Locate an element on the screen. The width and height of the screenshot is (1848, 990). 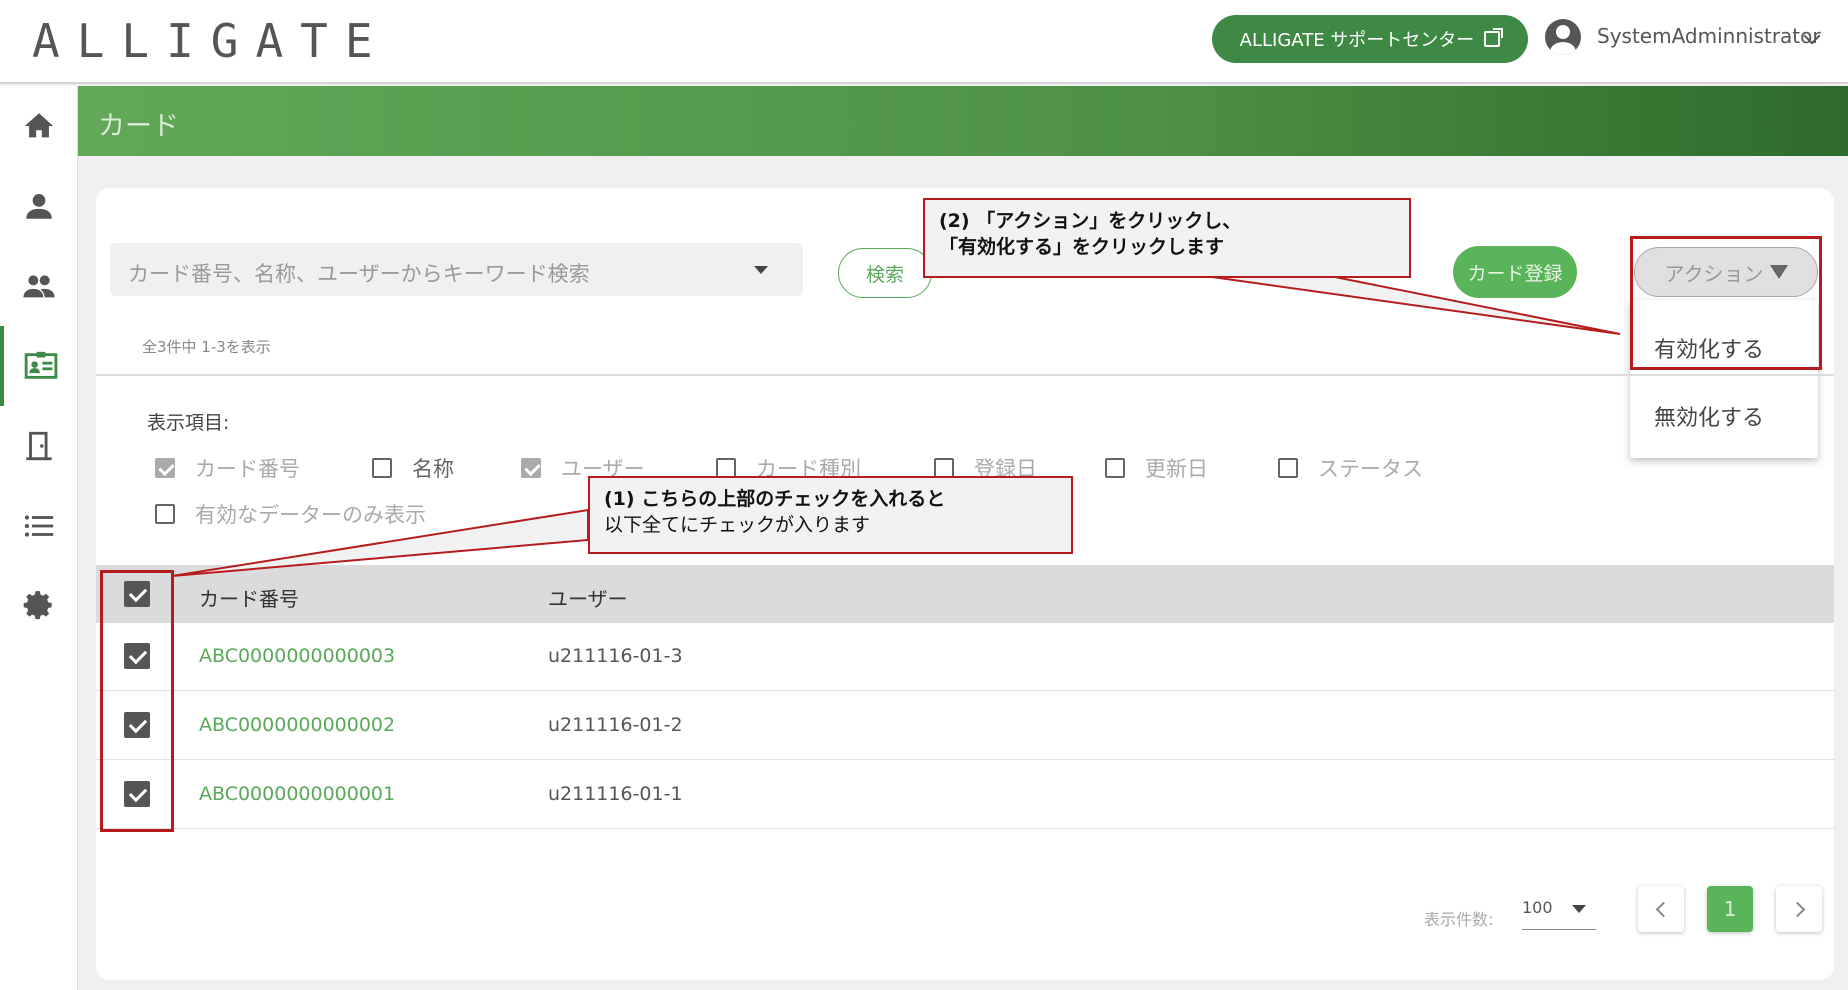
sidebar is located at coordinates (39, 538).